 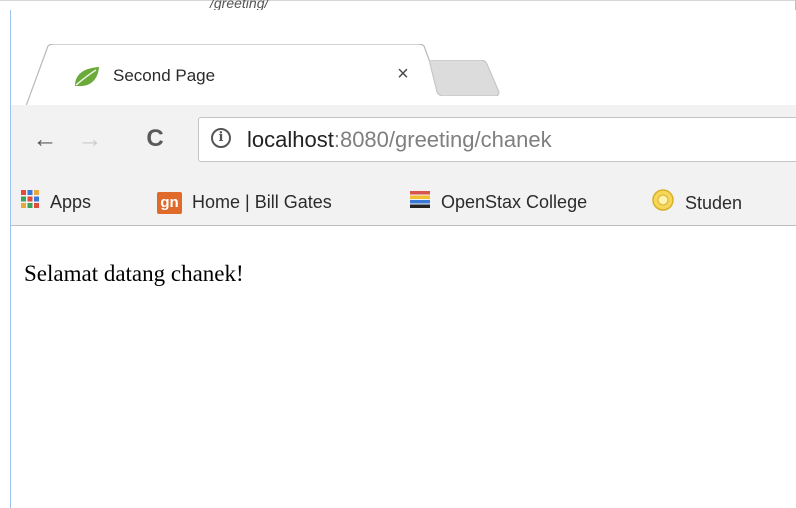 I want to click on forward-arrow-icon: →, so click(x=90, y=139).